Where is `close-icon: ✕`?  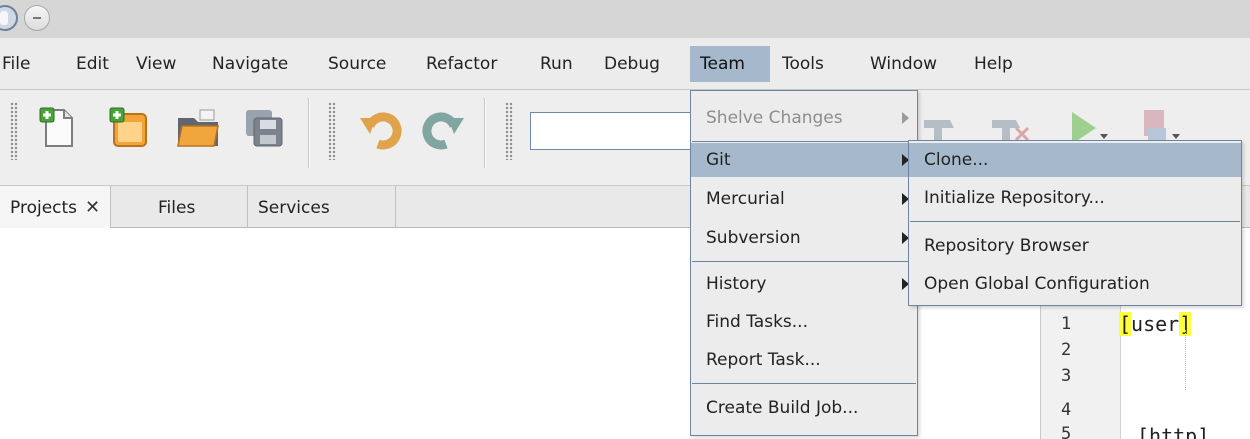 close-icon: ✕ is located at coordinates (92, 208).